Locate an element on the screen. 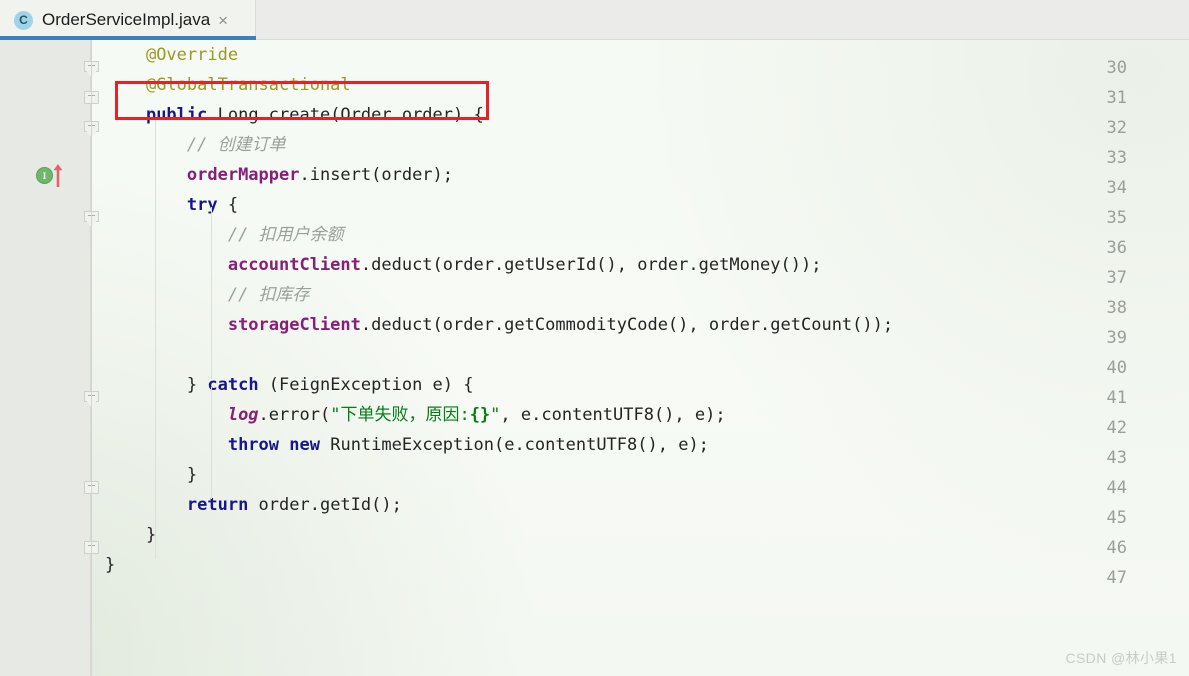  code-line-41: } catch (FeignException e) { is located at coordinates (647, 385).